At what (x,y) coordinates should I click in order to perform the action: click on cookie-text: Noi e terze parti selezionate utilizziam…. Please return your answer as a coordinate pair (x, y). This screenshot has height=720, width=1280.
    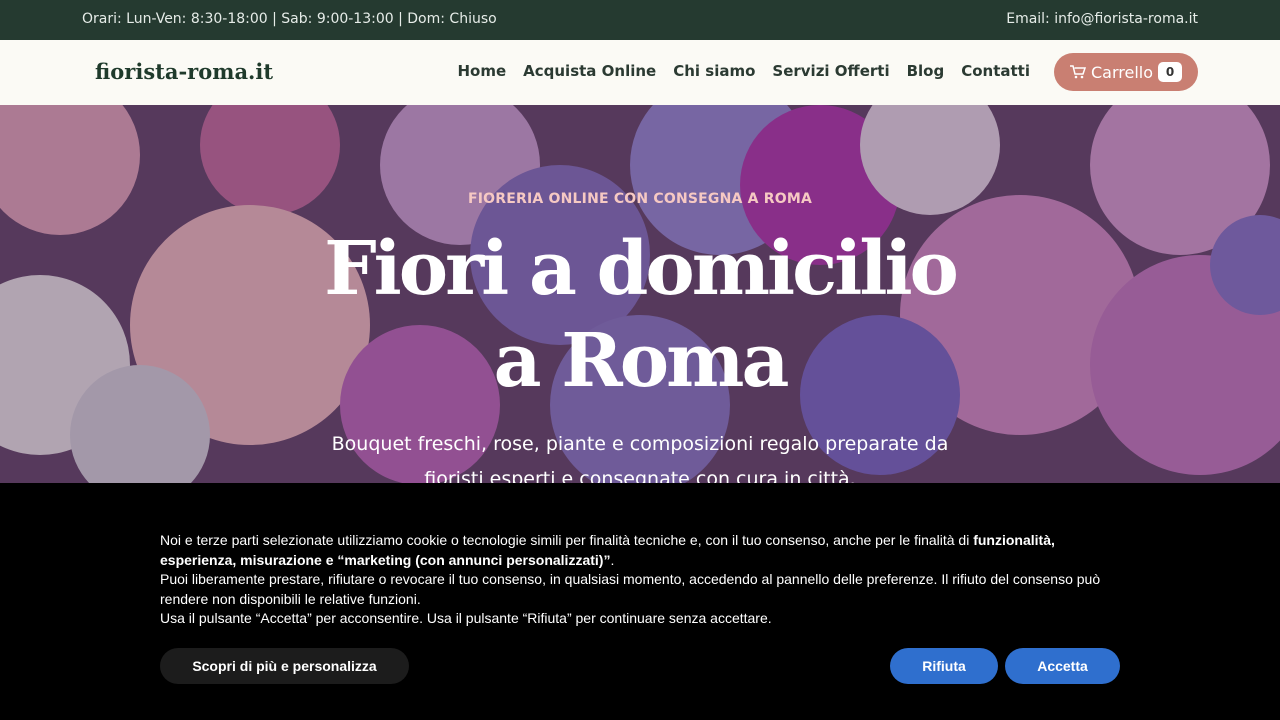
    Looking at the image, I should click on (640, 580).